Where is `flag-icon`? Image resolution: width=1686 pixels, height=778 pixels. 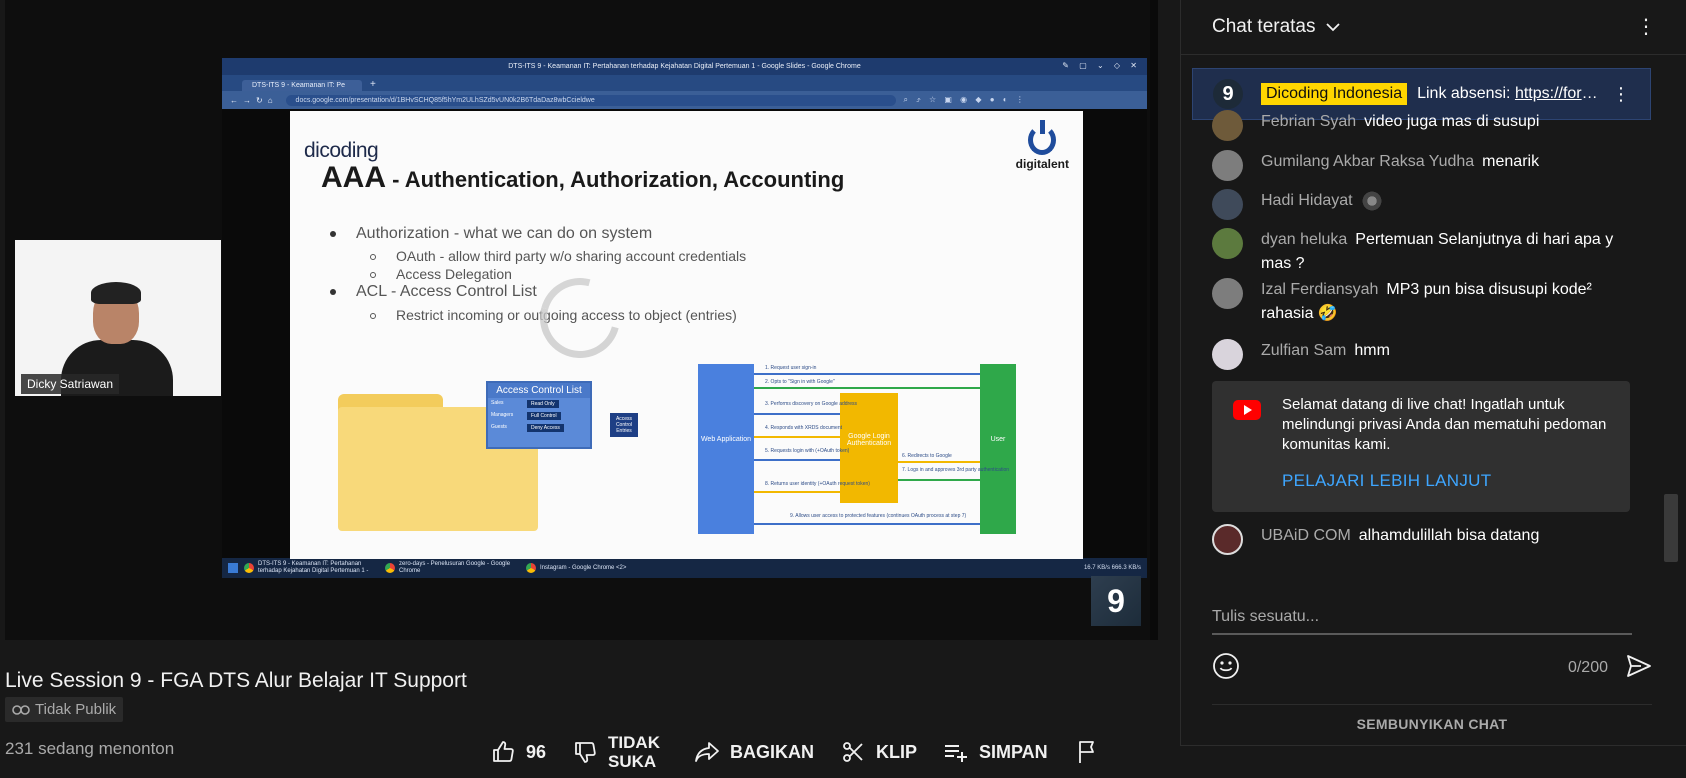
flag-icon is located at coordinates (1087, 752).